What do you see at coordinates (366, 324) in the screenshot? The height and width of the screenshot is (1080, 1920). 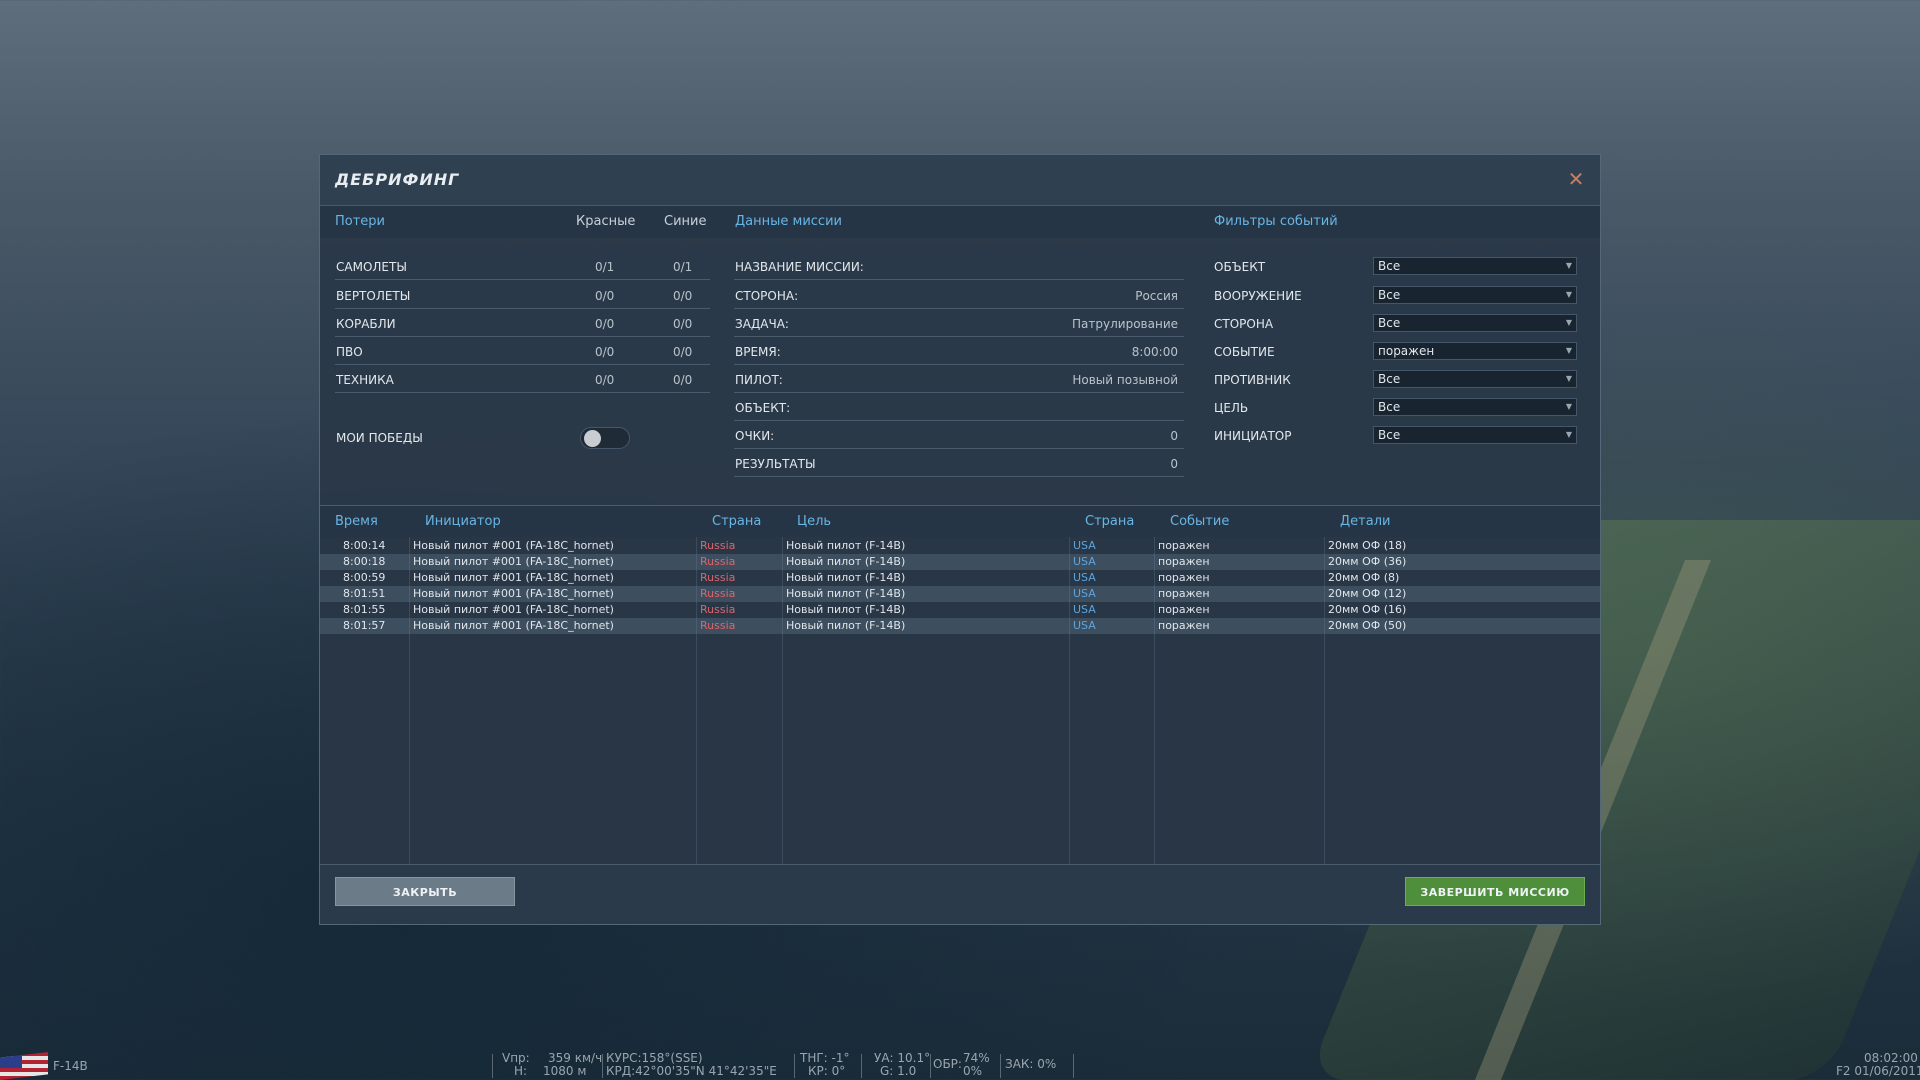 I see `losses-row-label: КОРАБЛИ` at bounding box center [366, 324].